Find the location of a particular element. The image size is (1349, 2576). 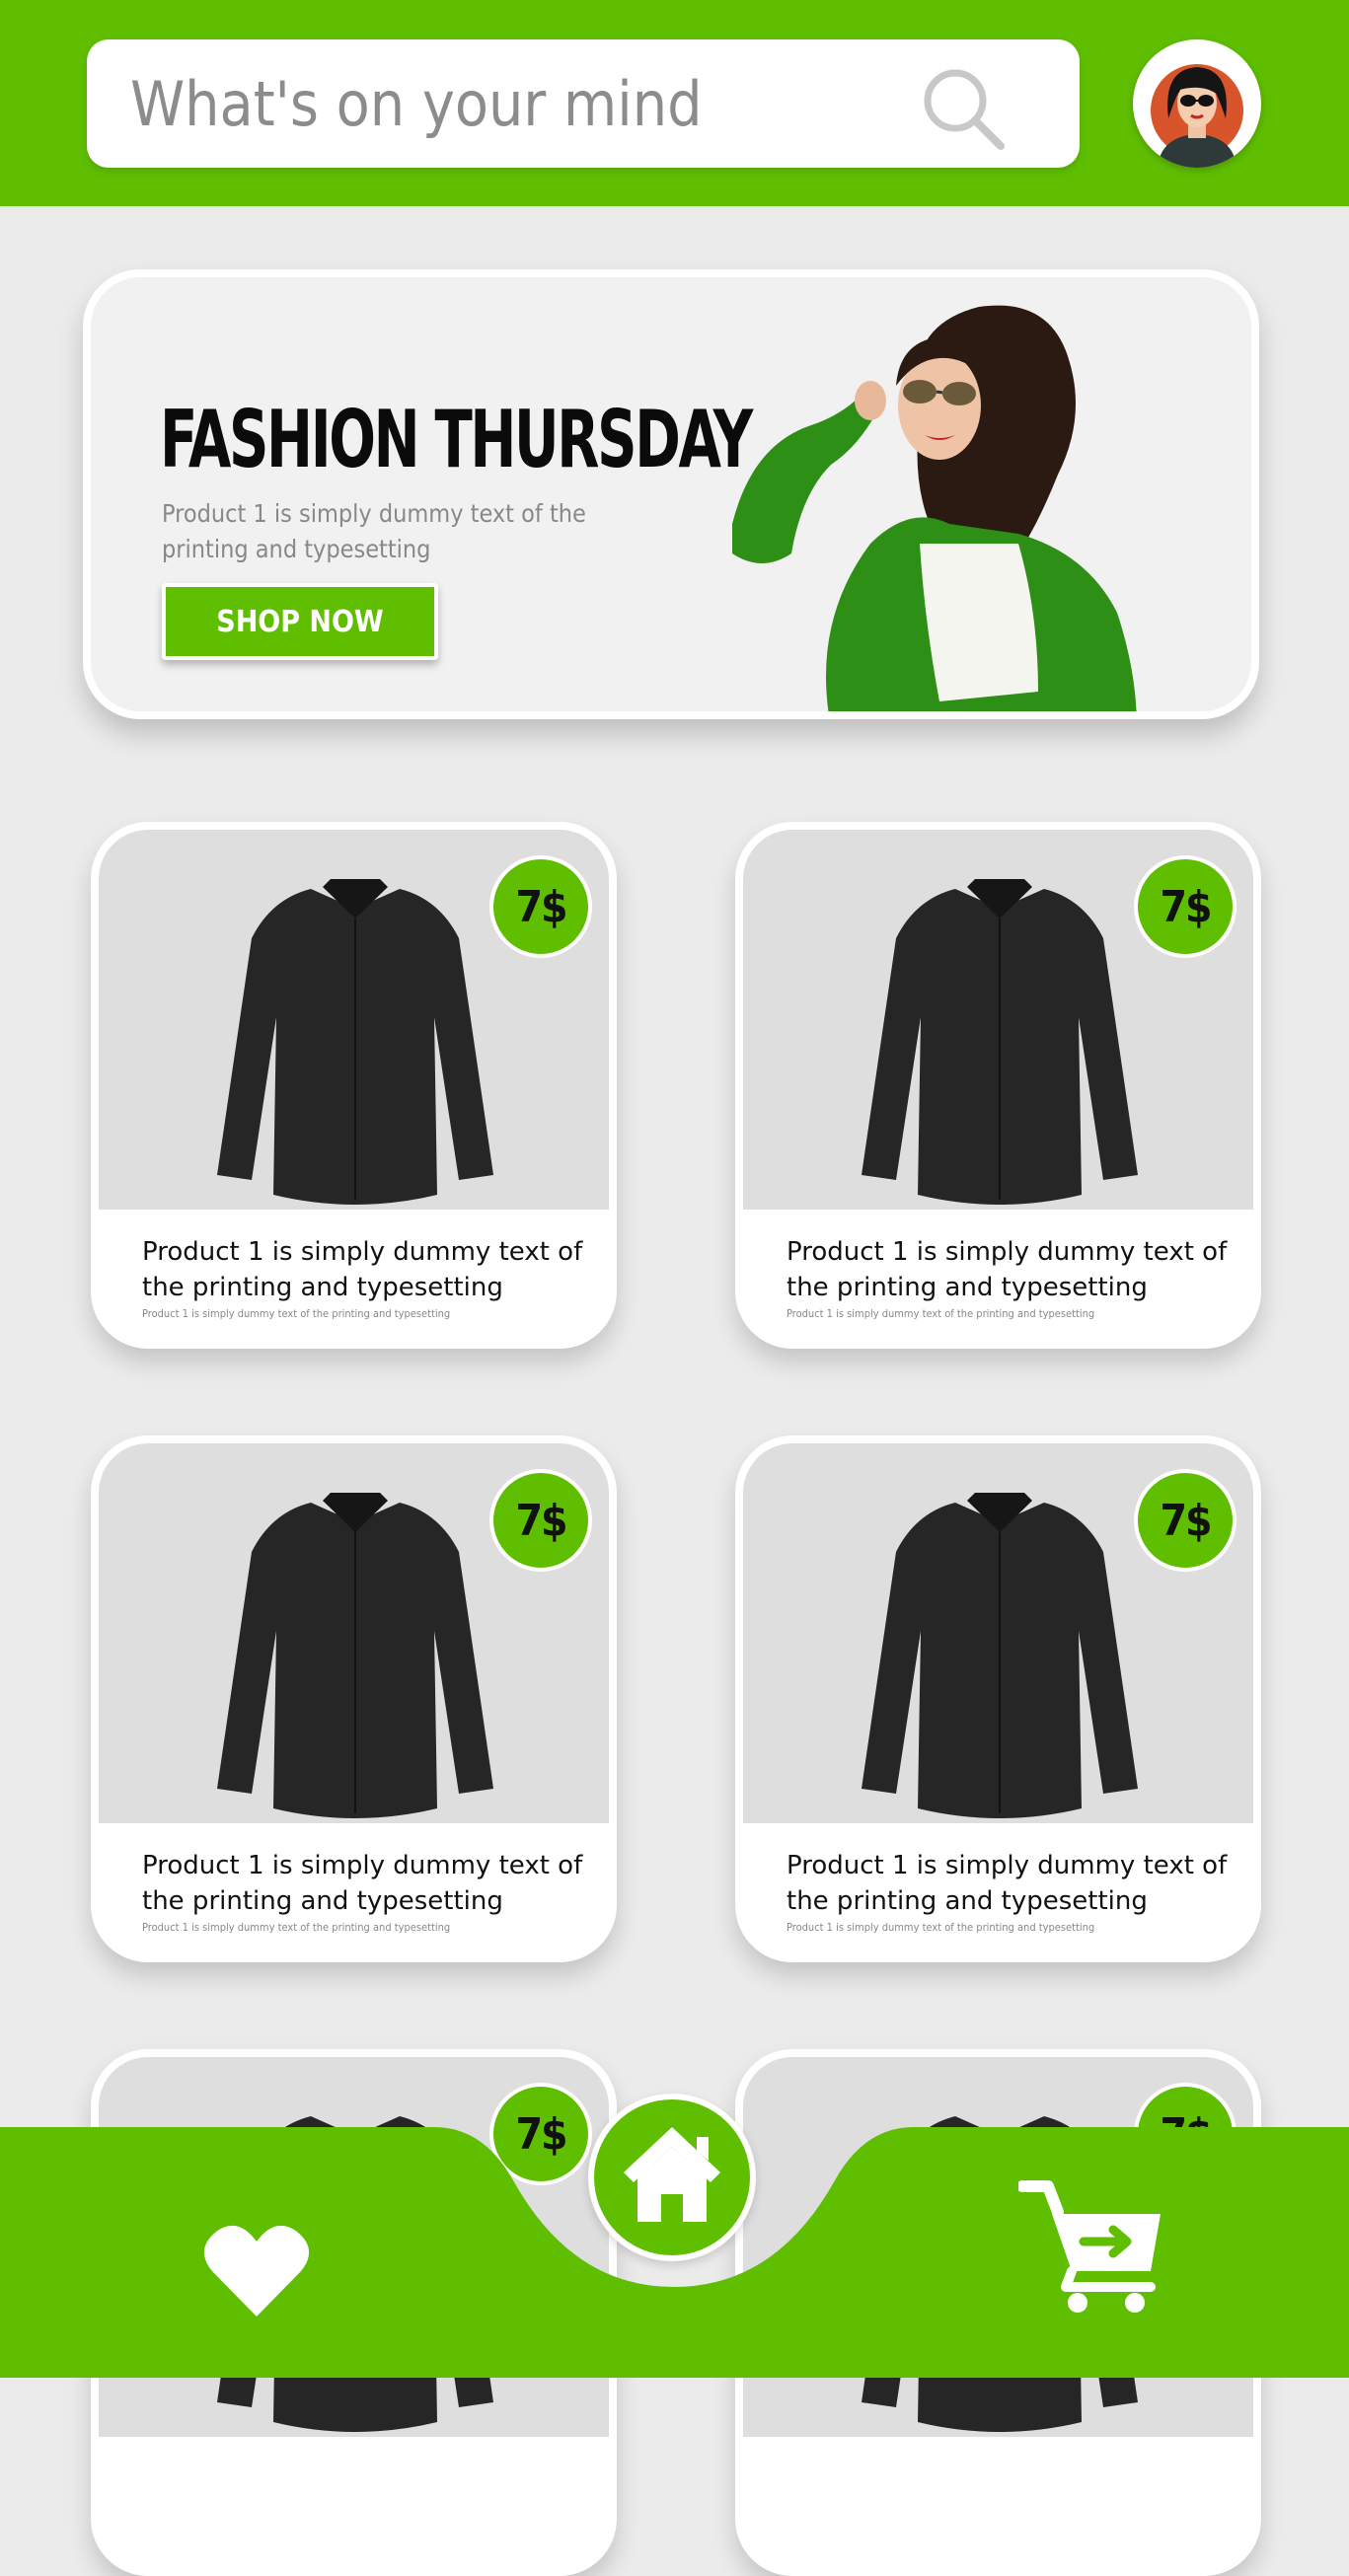

avatar-image is located at coordinates (1197, 106).